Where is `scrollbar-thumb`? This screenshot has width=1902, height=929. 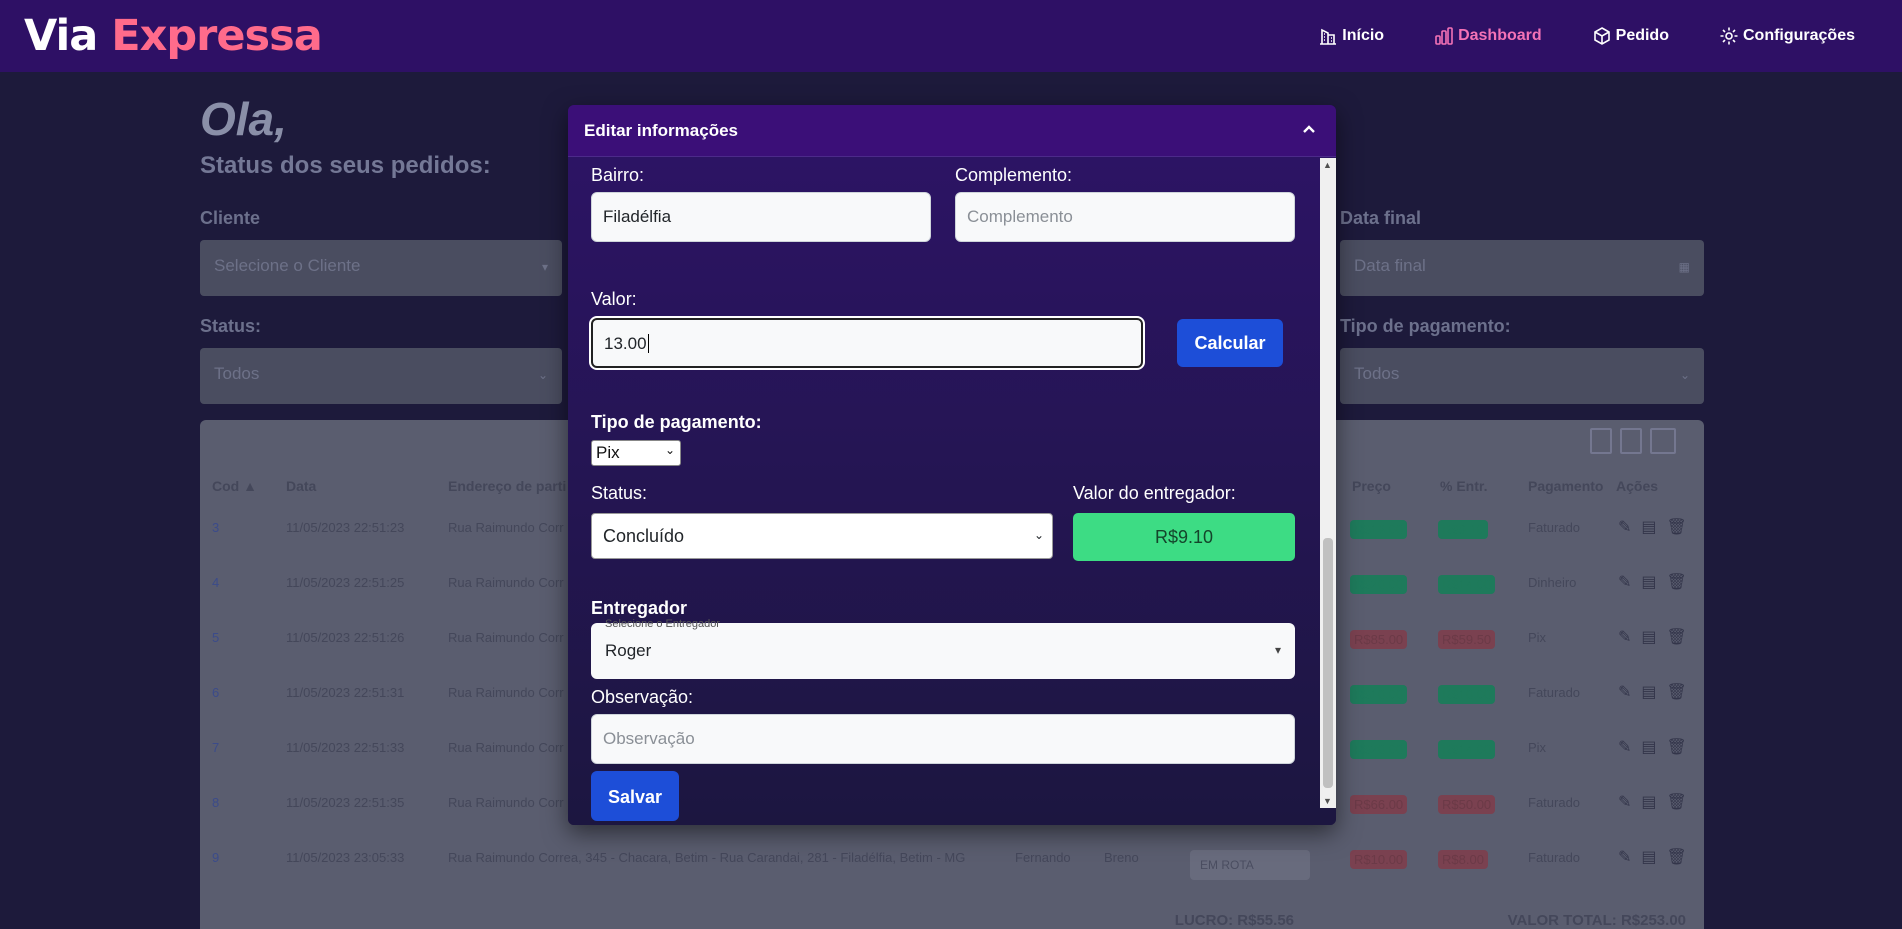 scrollbar-thumb is located at coordinates (1328, 663).